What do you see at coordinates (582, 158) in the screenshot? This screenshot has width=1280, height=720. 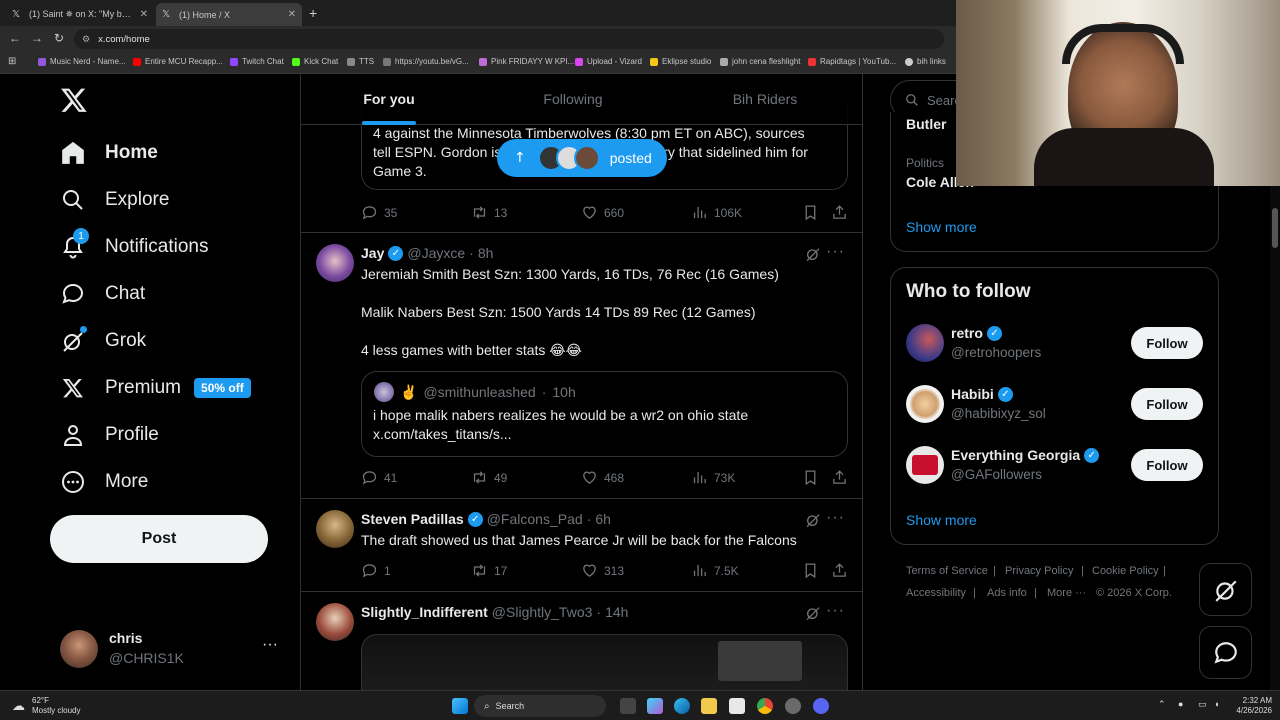 I see `new-posts-pill: ↑ posted` at bounding box center [582, 158].